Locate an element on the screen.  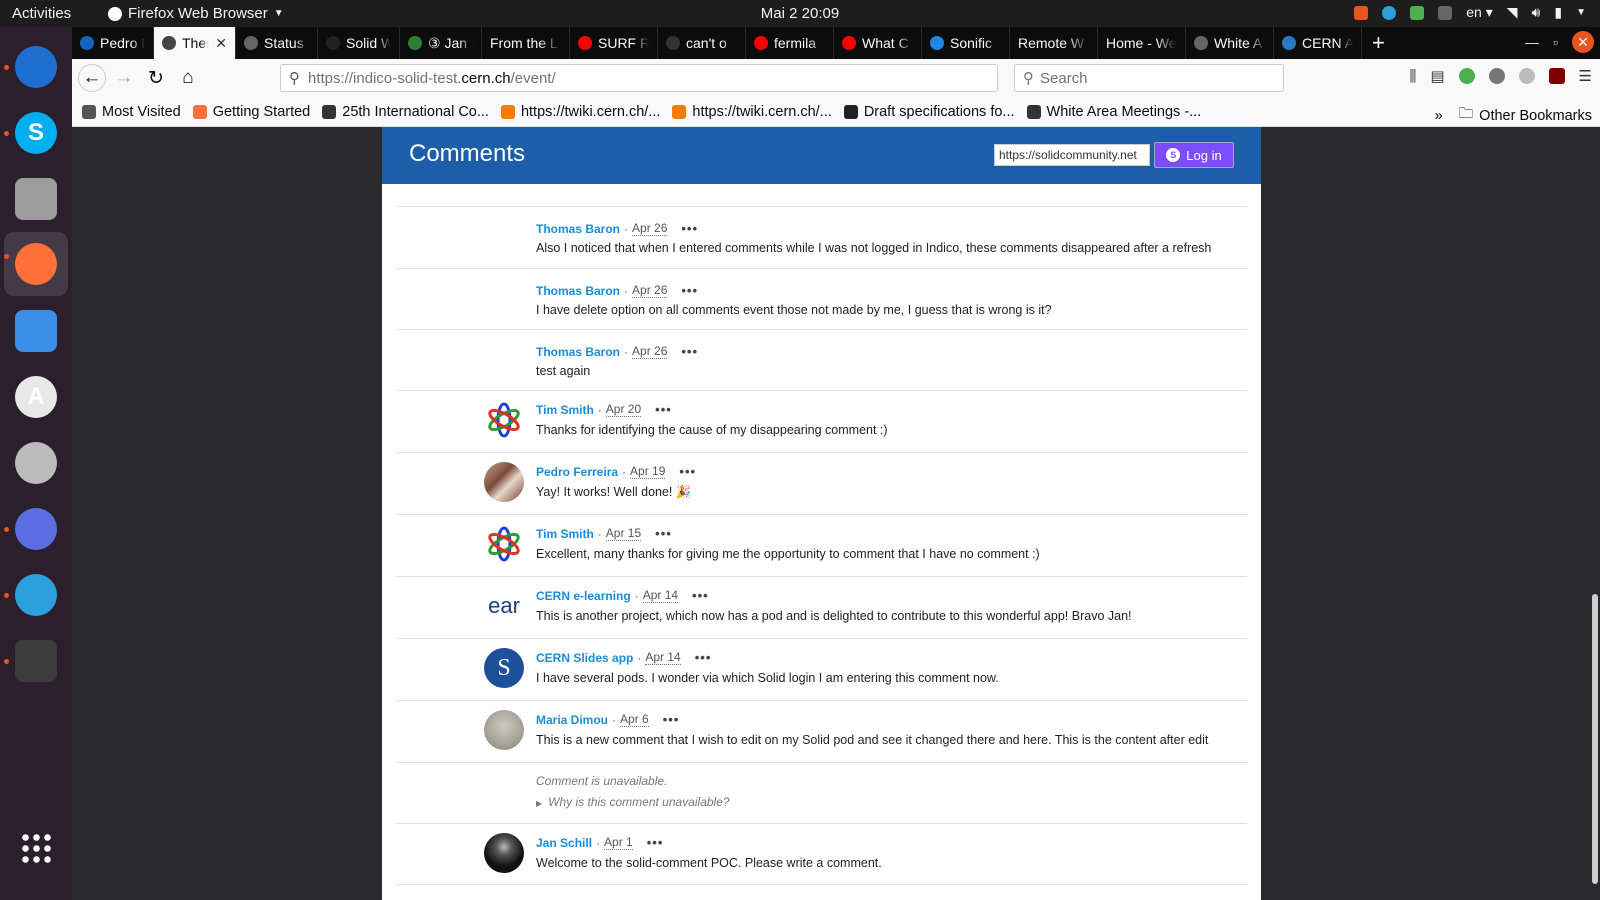
ublock-icon is located at coordinates (1556, 76).